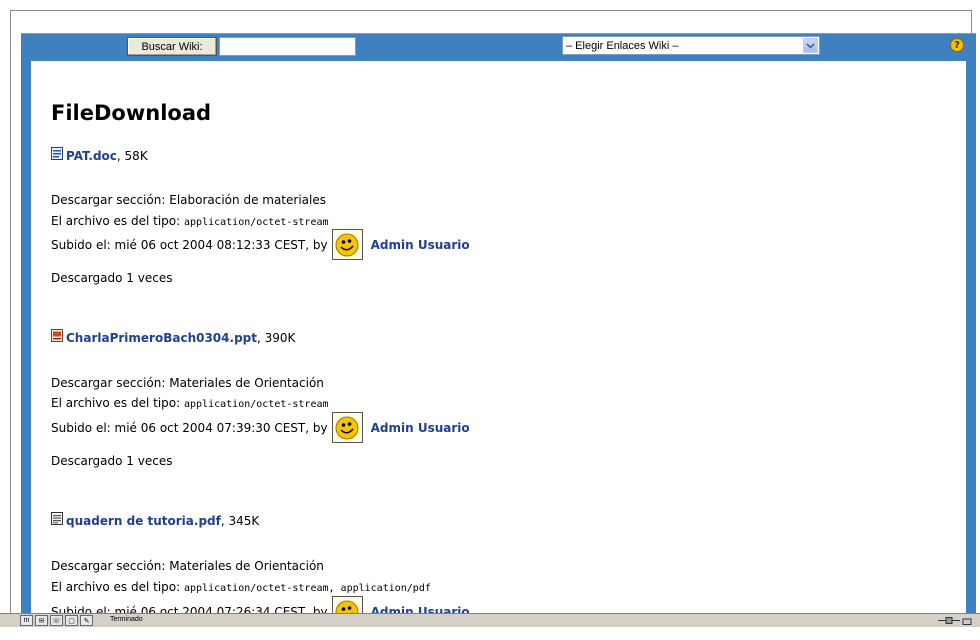 This screenshot has height=640, width=980. I want to click on wiki-links-select: – Elegir Enlaces Wiki –, so click(691, 45).